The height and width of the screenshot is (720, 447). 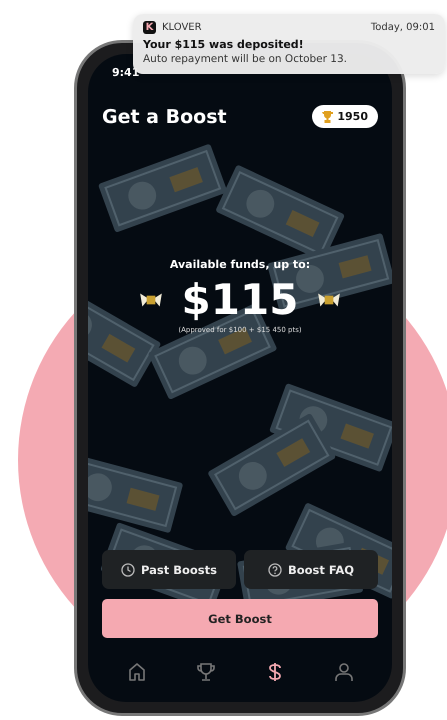 What do you see at coordinates (245, 59) in the screenshot?
I see `notification-text: Auto repayment will be on October 13.` at bounding box center [245, 59].